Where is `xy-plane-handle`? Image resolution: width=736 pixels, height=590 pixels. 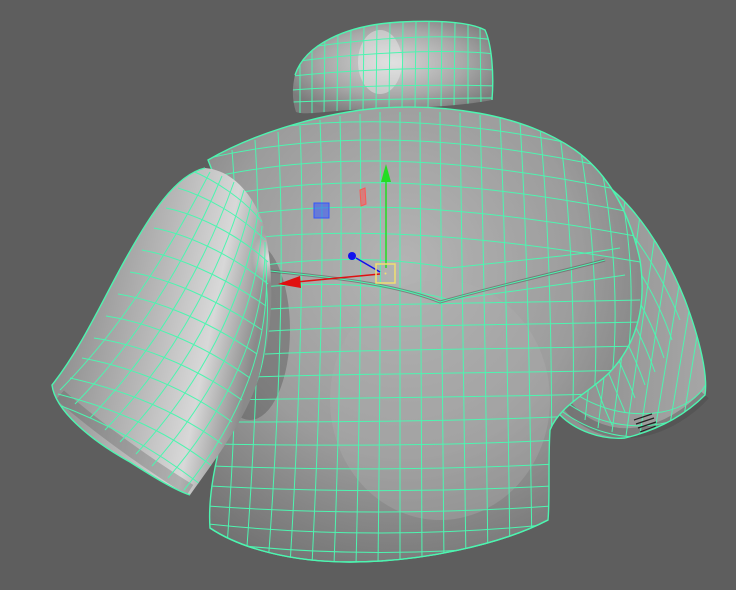
xy-plane-handle is located at coordinates (321, 210).